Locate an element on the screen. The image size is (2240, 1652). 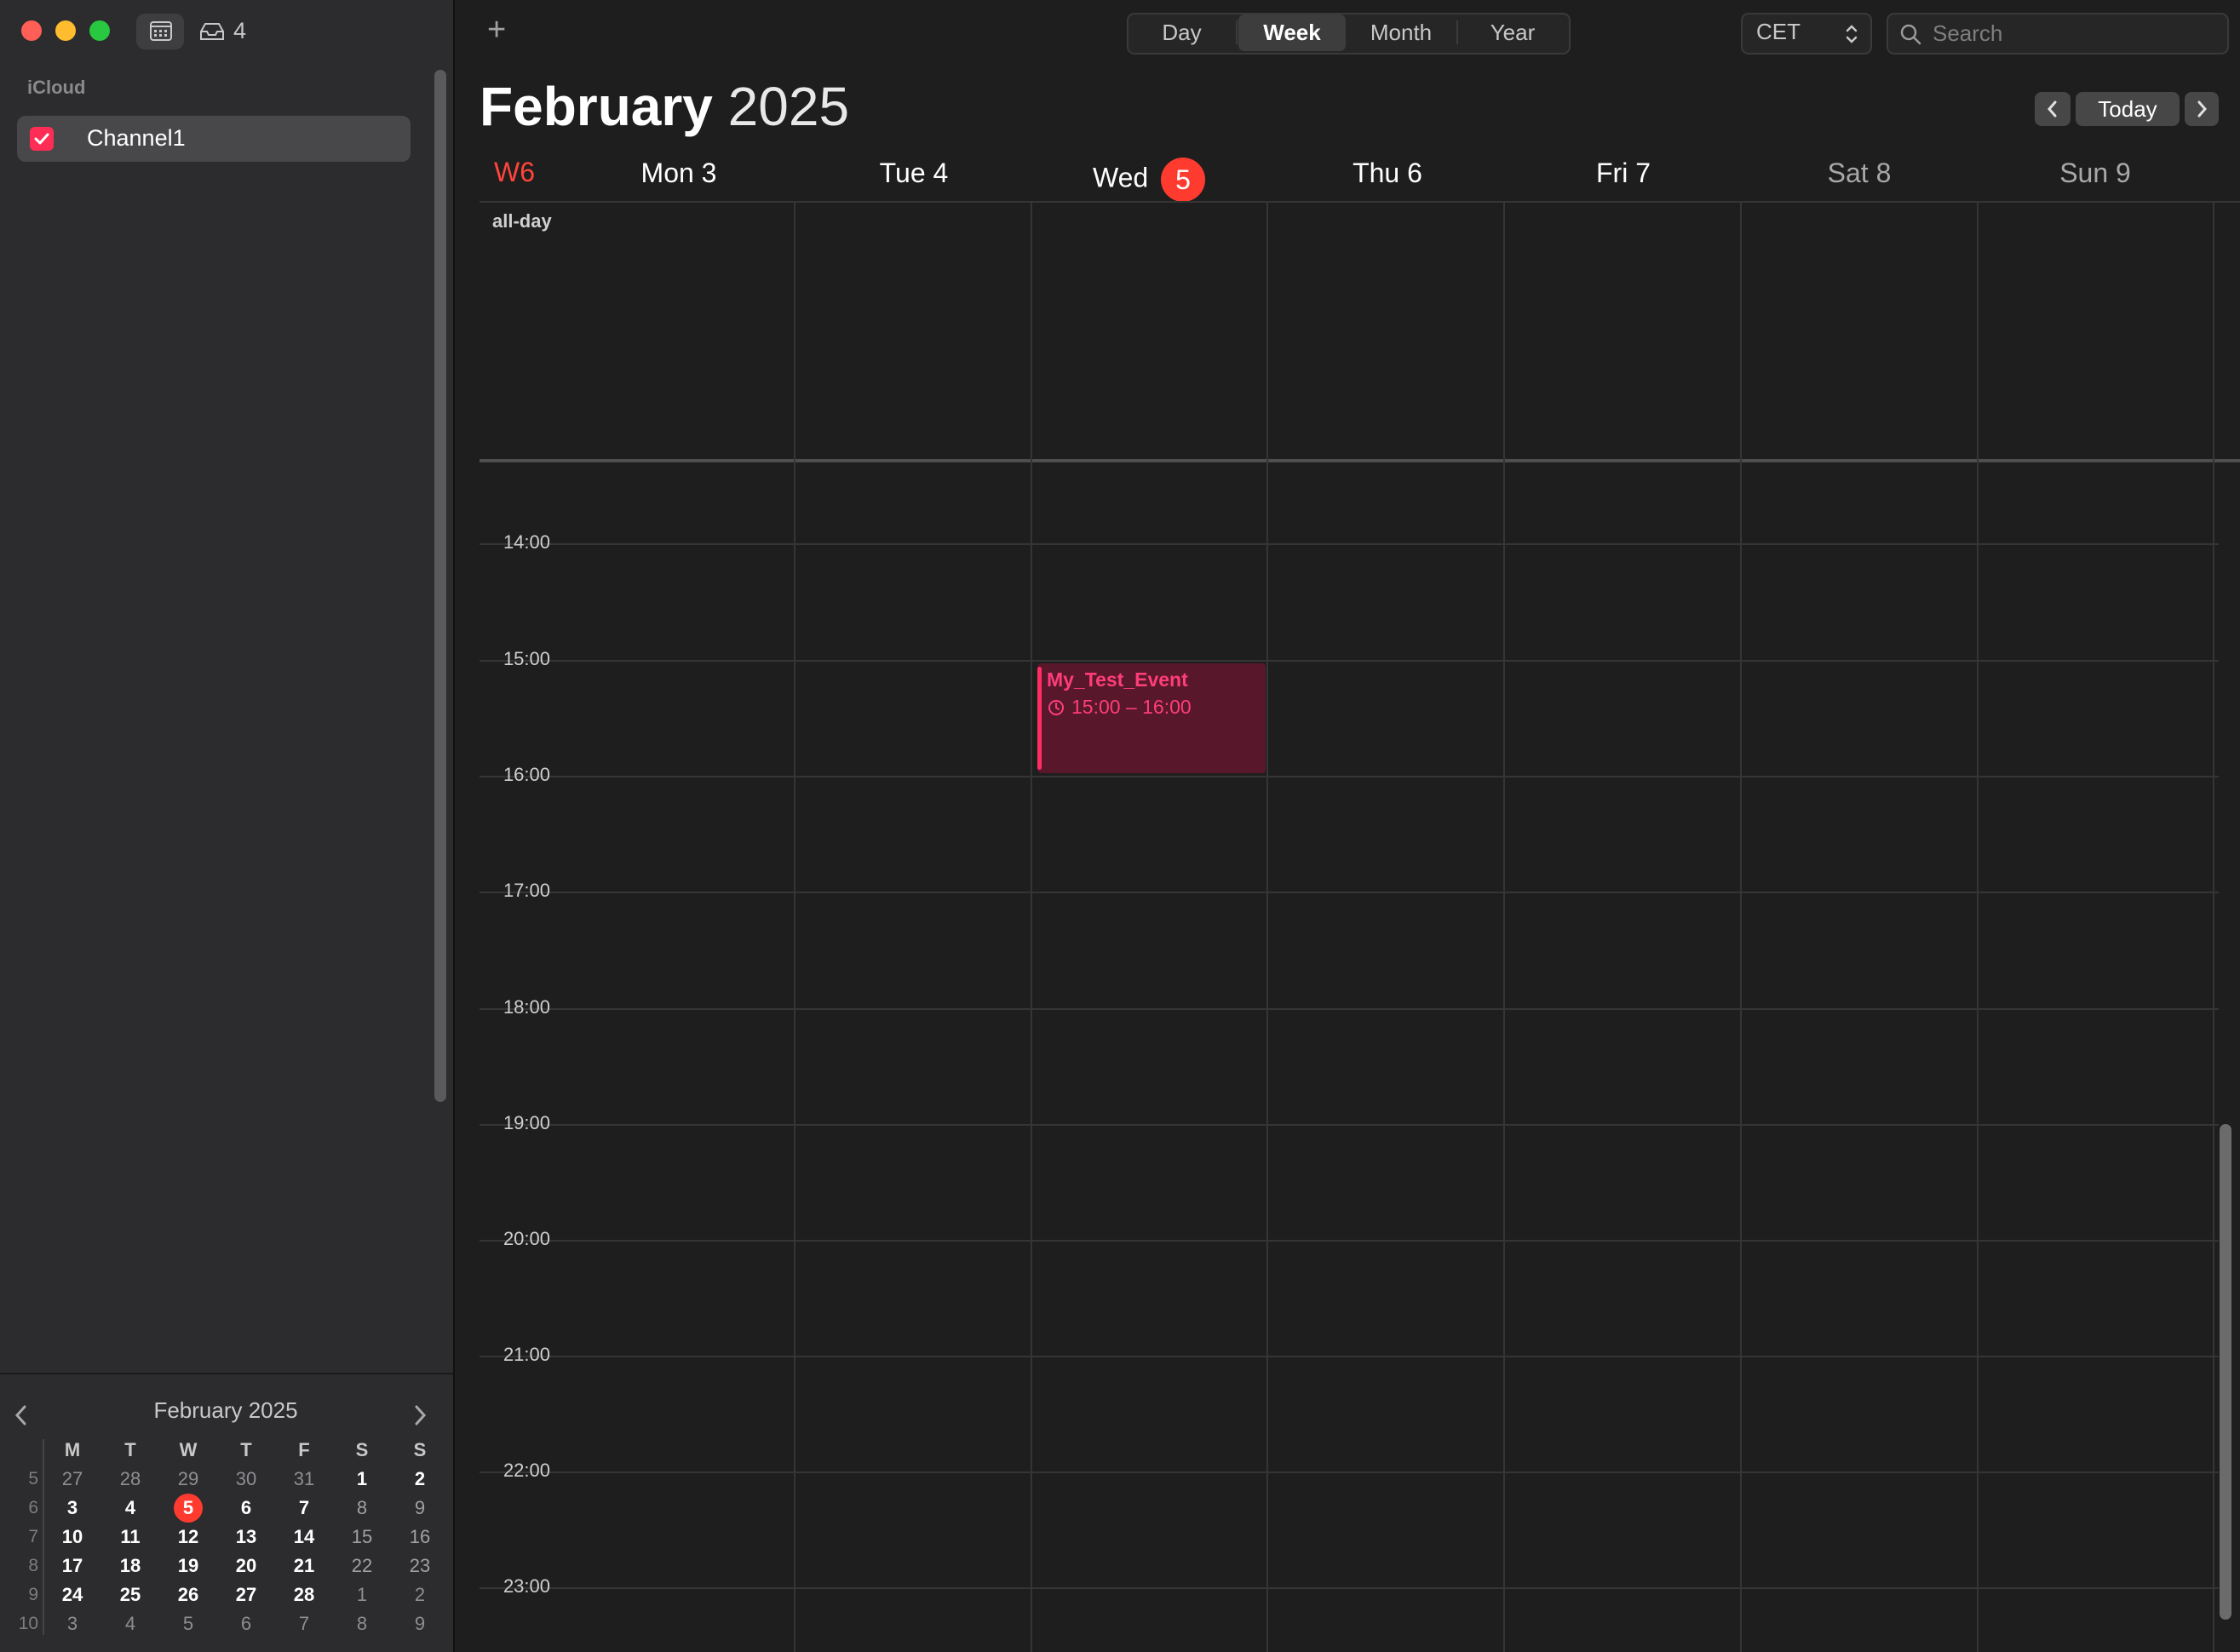
mini-day: 20 is located at coordinates (246, 1566).